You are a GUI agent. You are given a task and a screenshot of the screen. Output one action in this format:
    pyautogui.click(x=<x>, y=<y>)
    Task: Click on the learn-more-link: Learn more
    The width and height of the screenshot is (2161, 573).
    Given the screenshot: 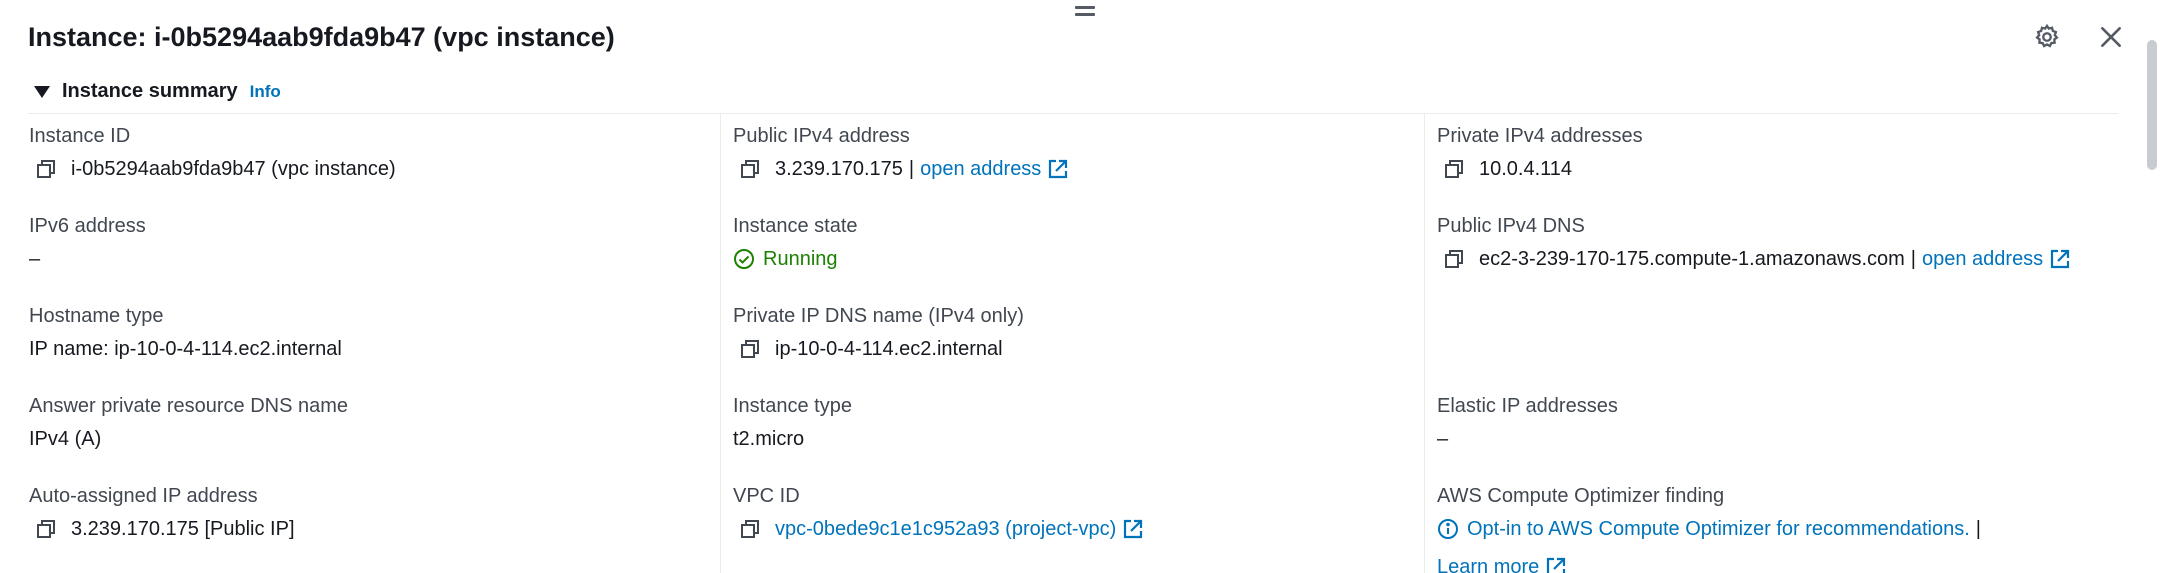 What is the action you would take?
    pyautogui.click(x=1488, y=564)
    